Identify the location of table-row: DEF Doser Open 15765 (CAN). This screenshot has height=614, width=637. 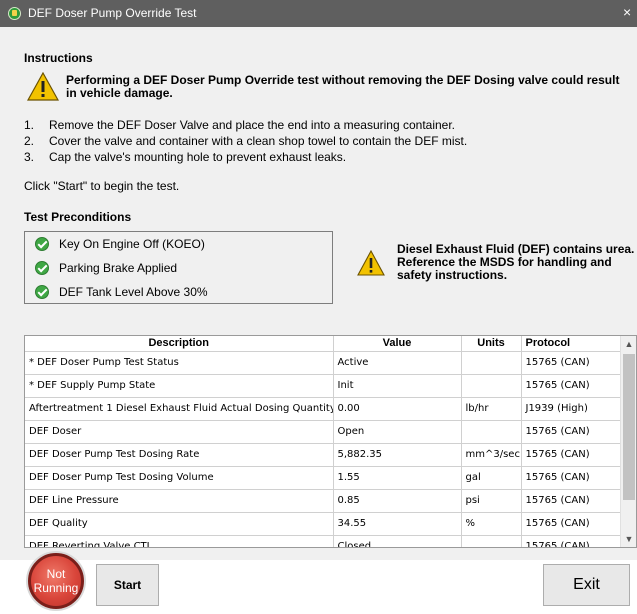
(323, 432).